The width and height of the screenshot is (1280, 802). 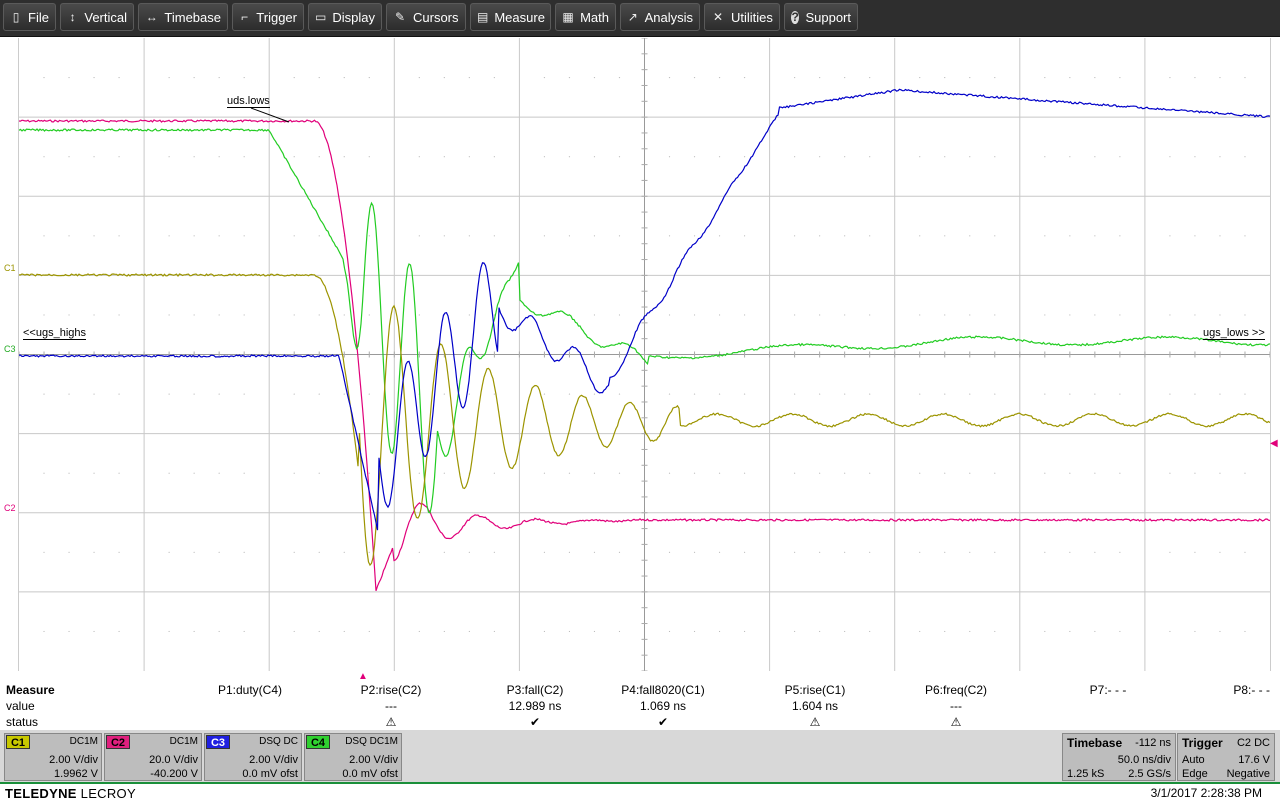 I want to click on date-time: 3/1/2017 2:28:38 PM, so click(x=1206, y=793).